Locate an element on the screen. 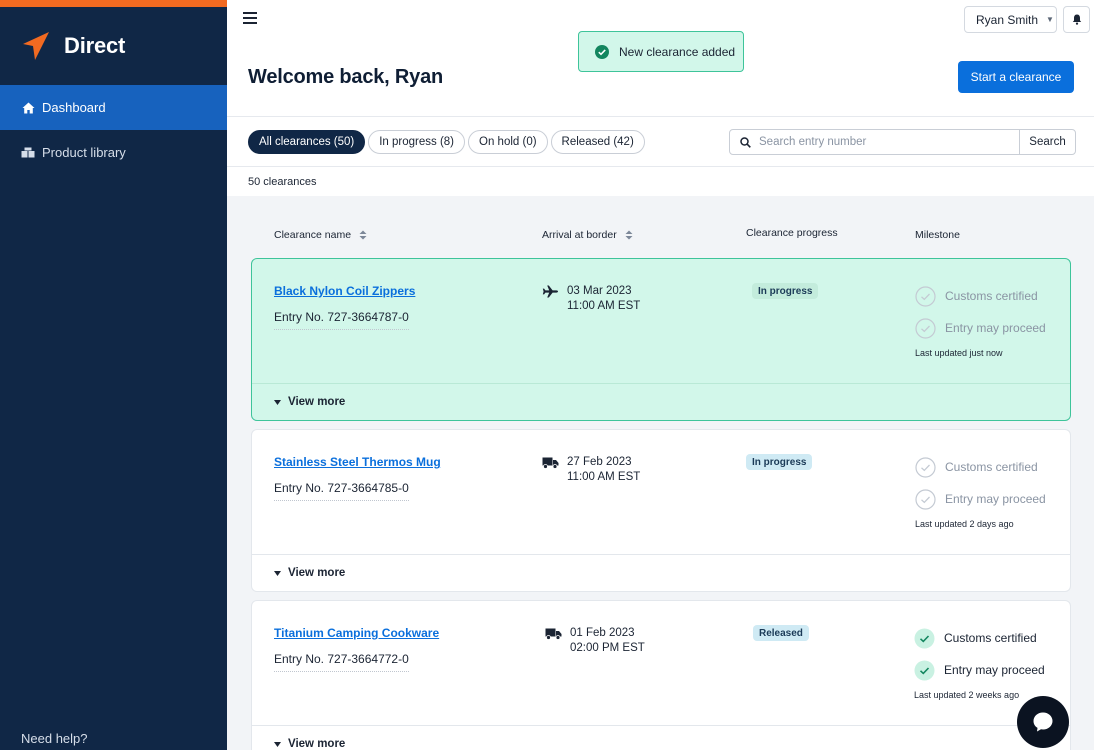 The height and width of the screenshot is (750, 1094). sidebar-item-label: Dashboard is located at coordinates (74, 107).